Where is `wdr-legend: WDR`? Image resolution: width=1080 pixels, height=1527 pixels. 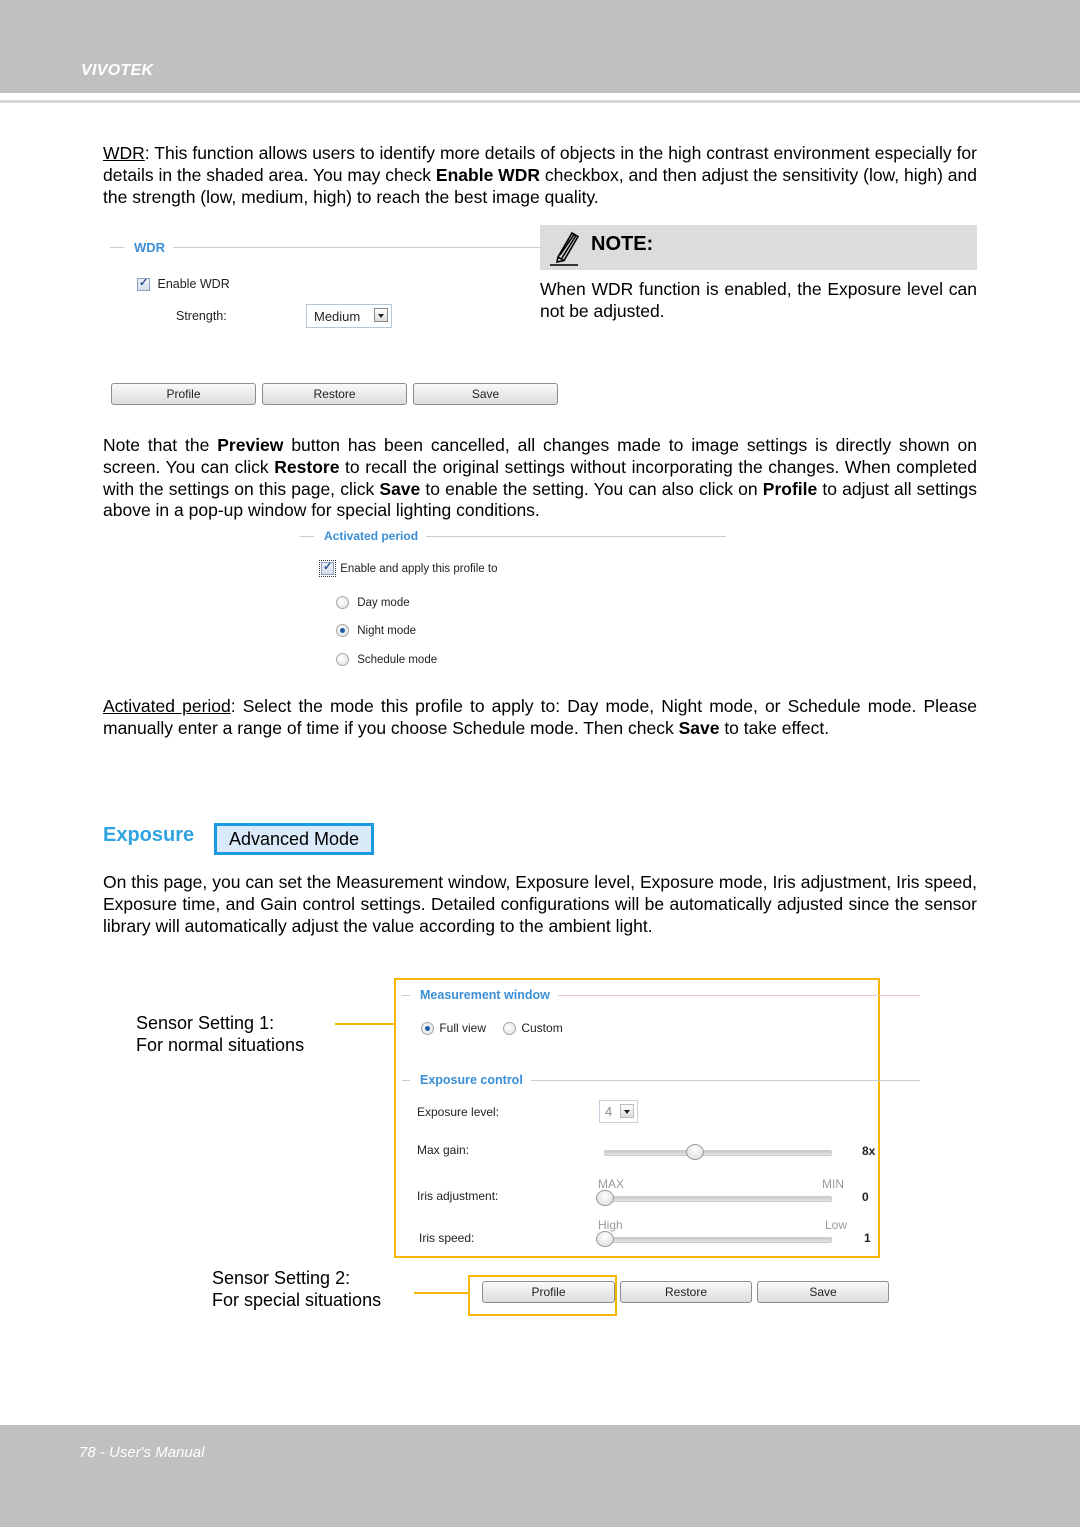 wdr-legend: WDR is located at coordinates (325, 247).